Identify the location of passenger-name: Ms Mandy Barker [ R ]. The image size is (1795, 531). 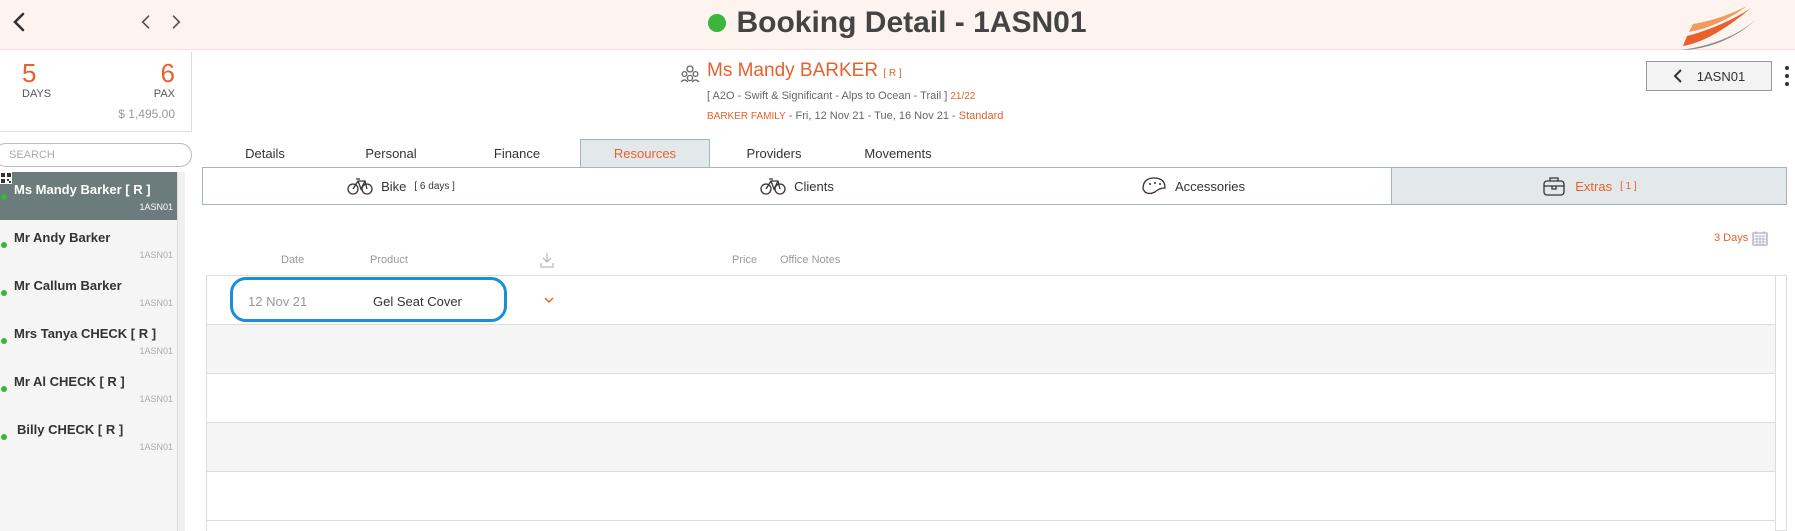
(82, 189).